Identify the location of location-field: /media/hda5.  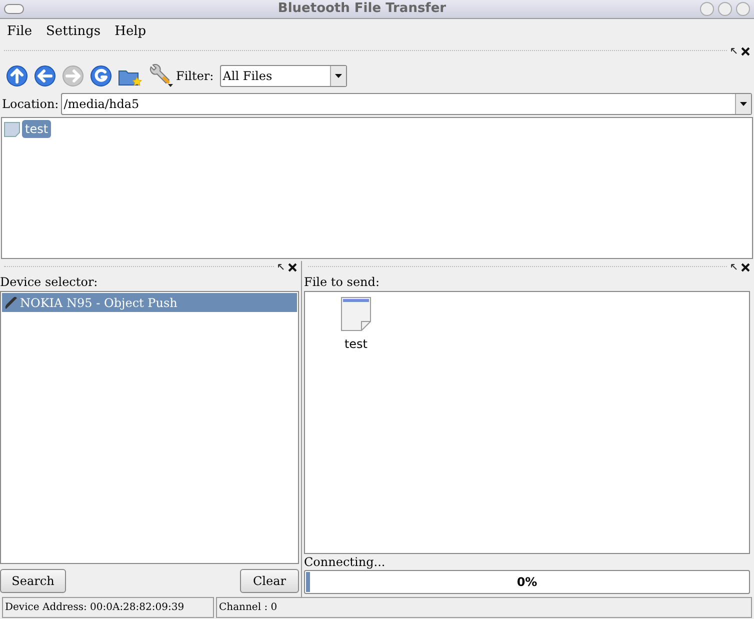
(406, 104).